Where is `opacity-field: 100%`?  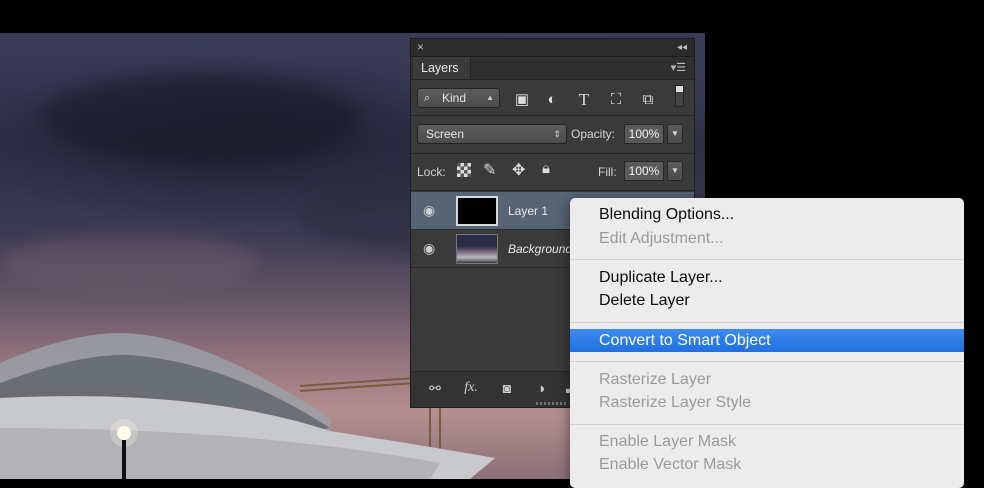
opacity-field: 100% is located at coordinates (644, 134).